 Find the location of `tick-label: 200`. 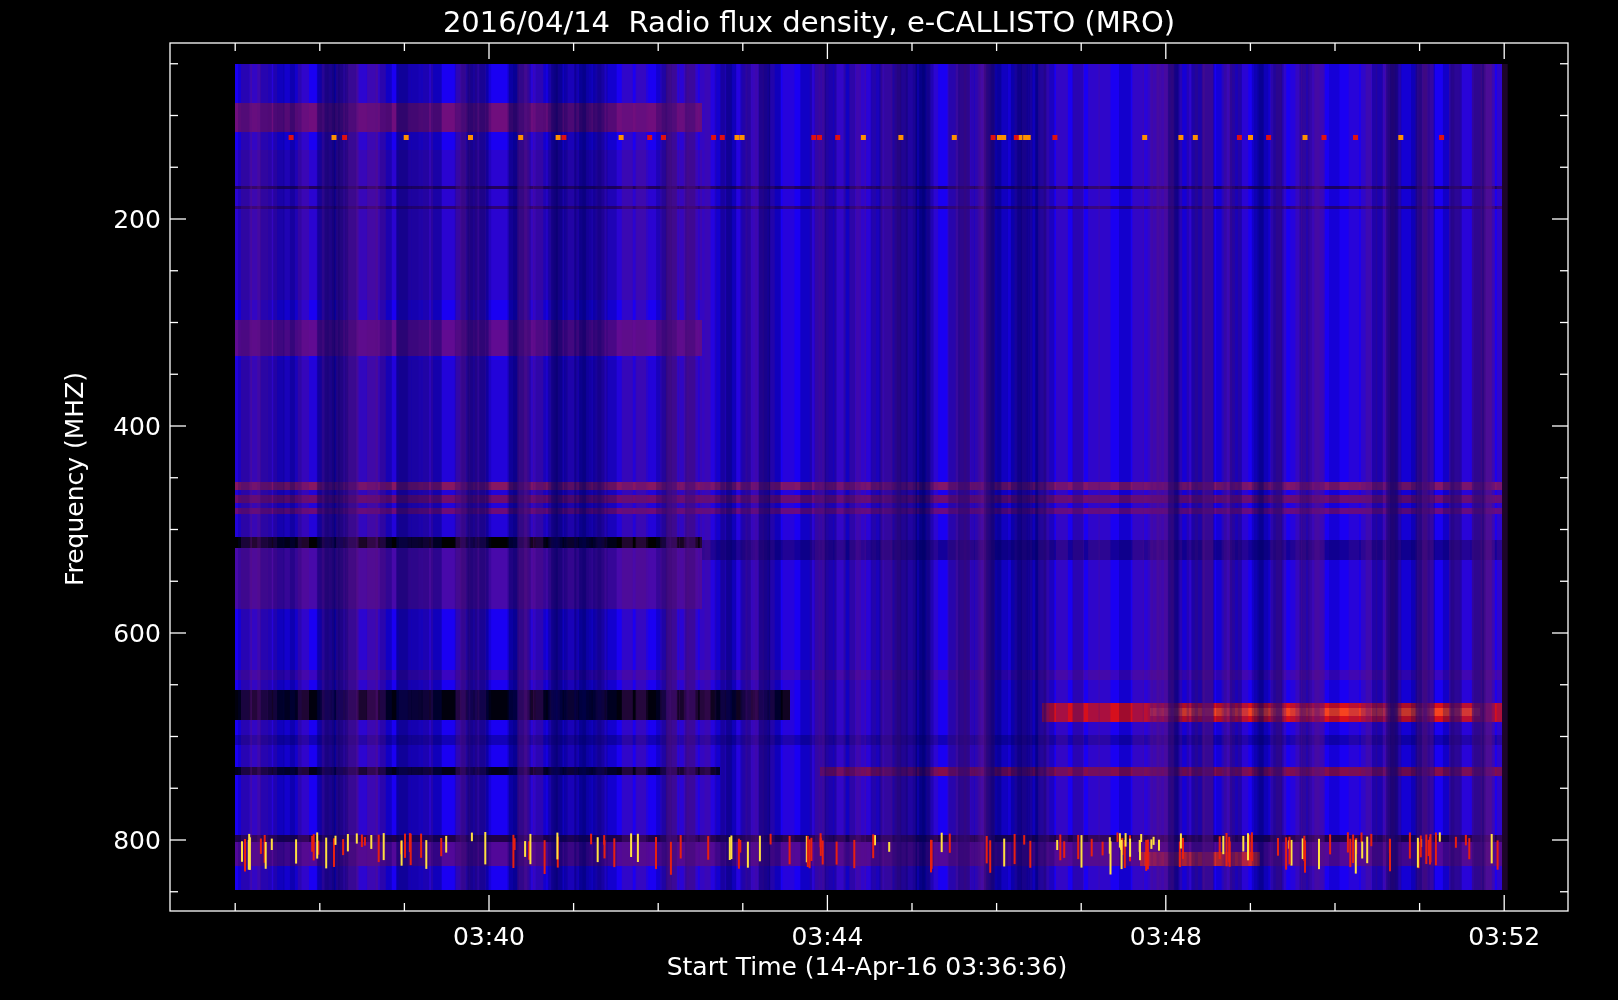

tick-label: 200 is located at coordinates (137, 219).